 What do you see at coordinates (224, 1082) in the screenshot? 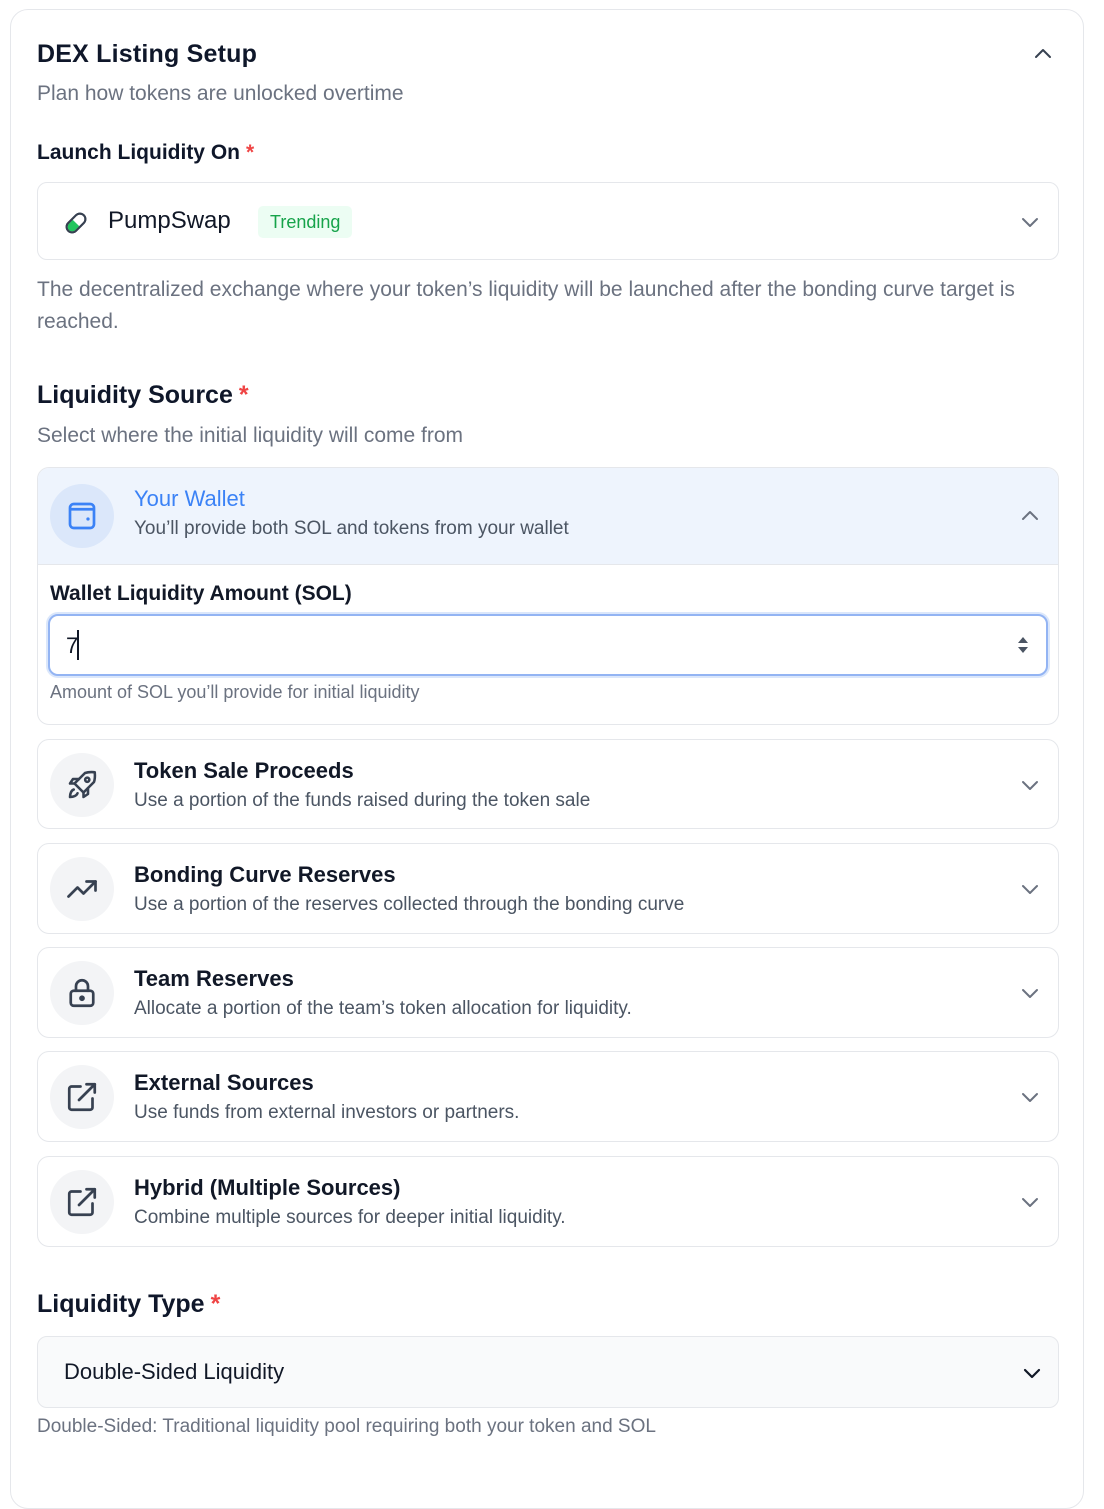
I see `source-option-title: External Sources` at bounding box center [224, 1082].